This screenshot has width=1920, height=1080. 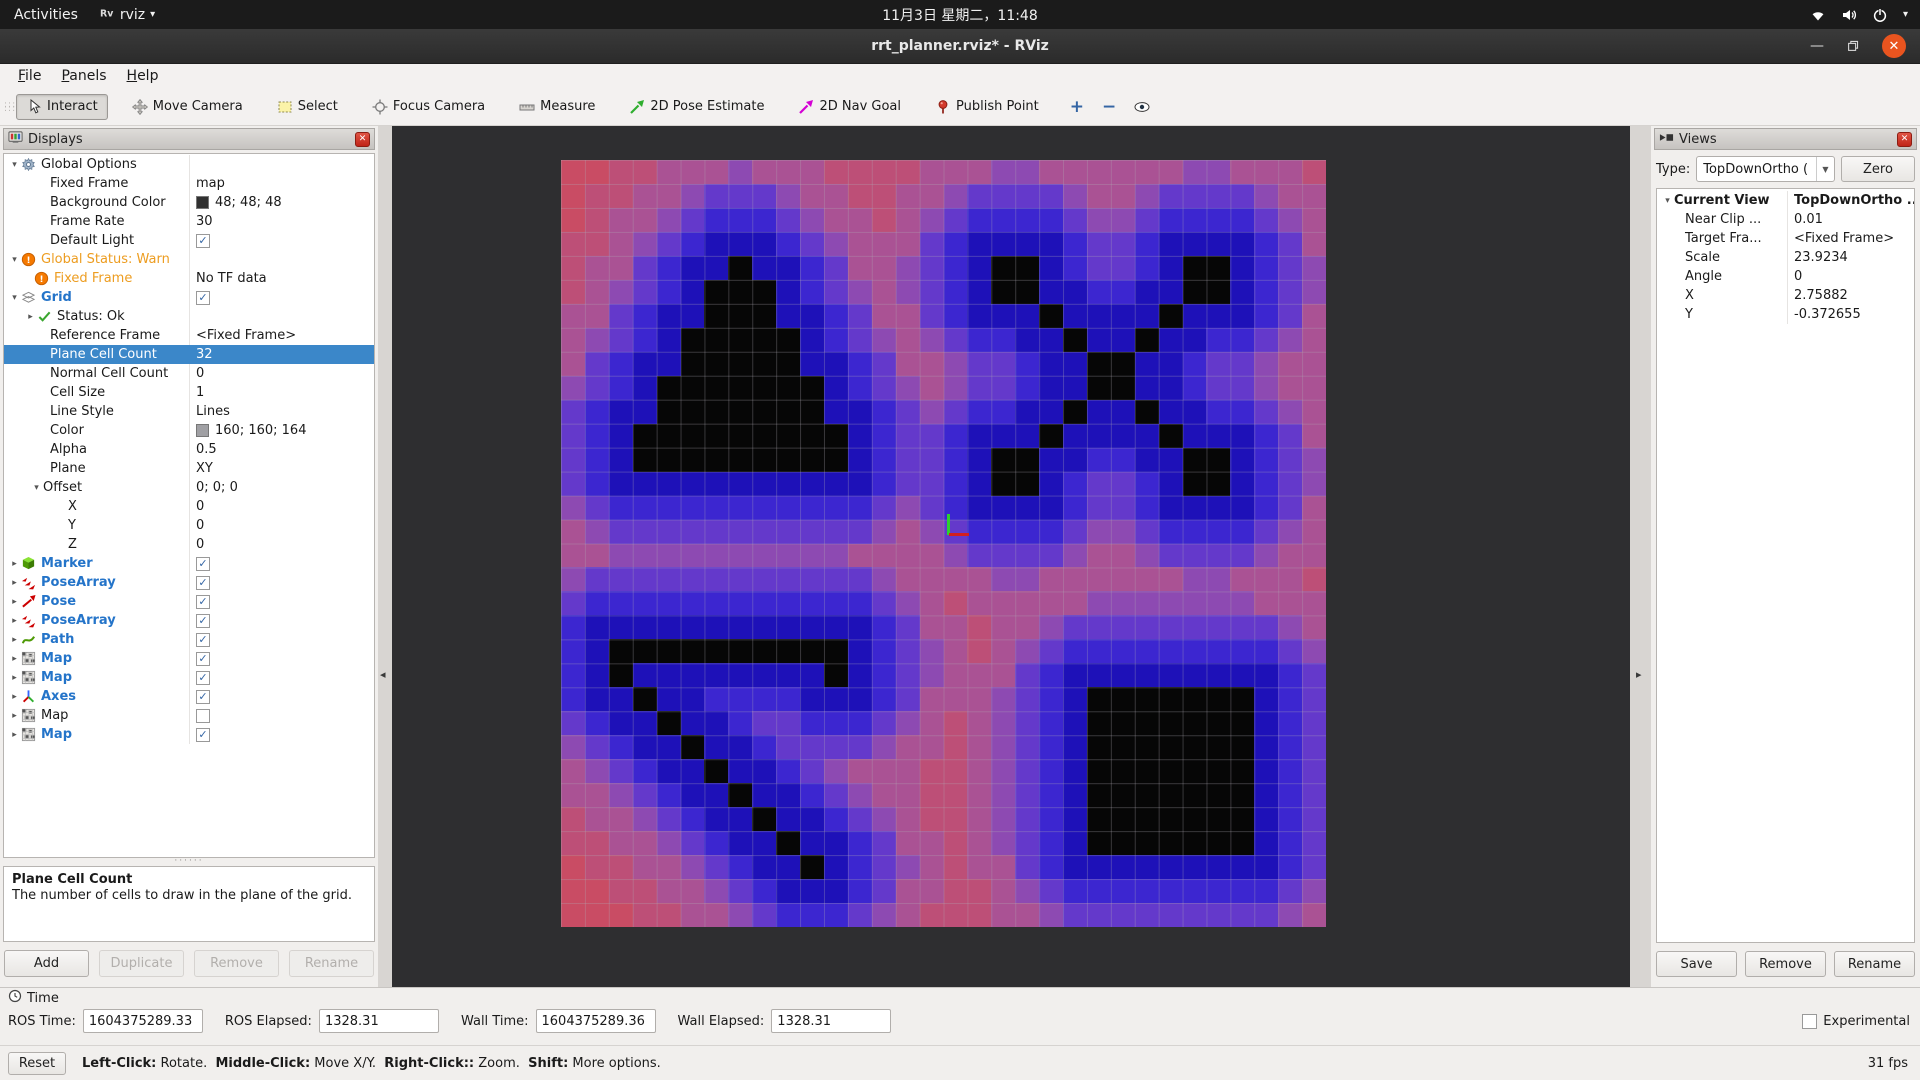 What do you see at coordinates (1785, 964) in the screenshot?
I see `views-remove-button: Remove` at bounding box center [1785, 964].